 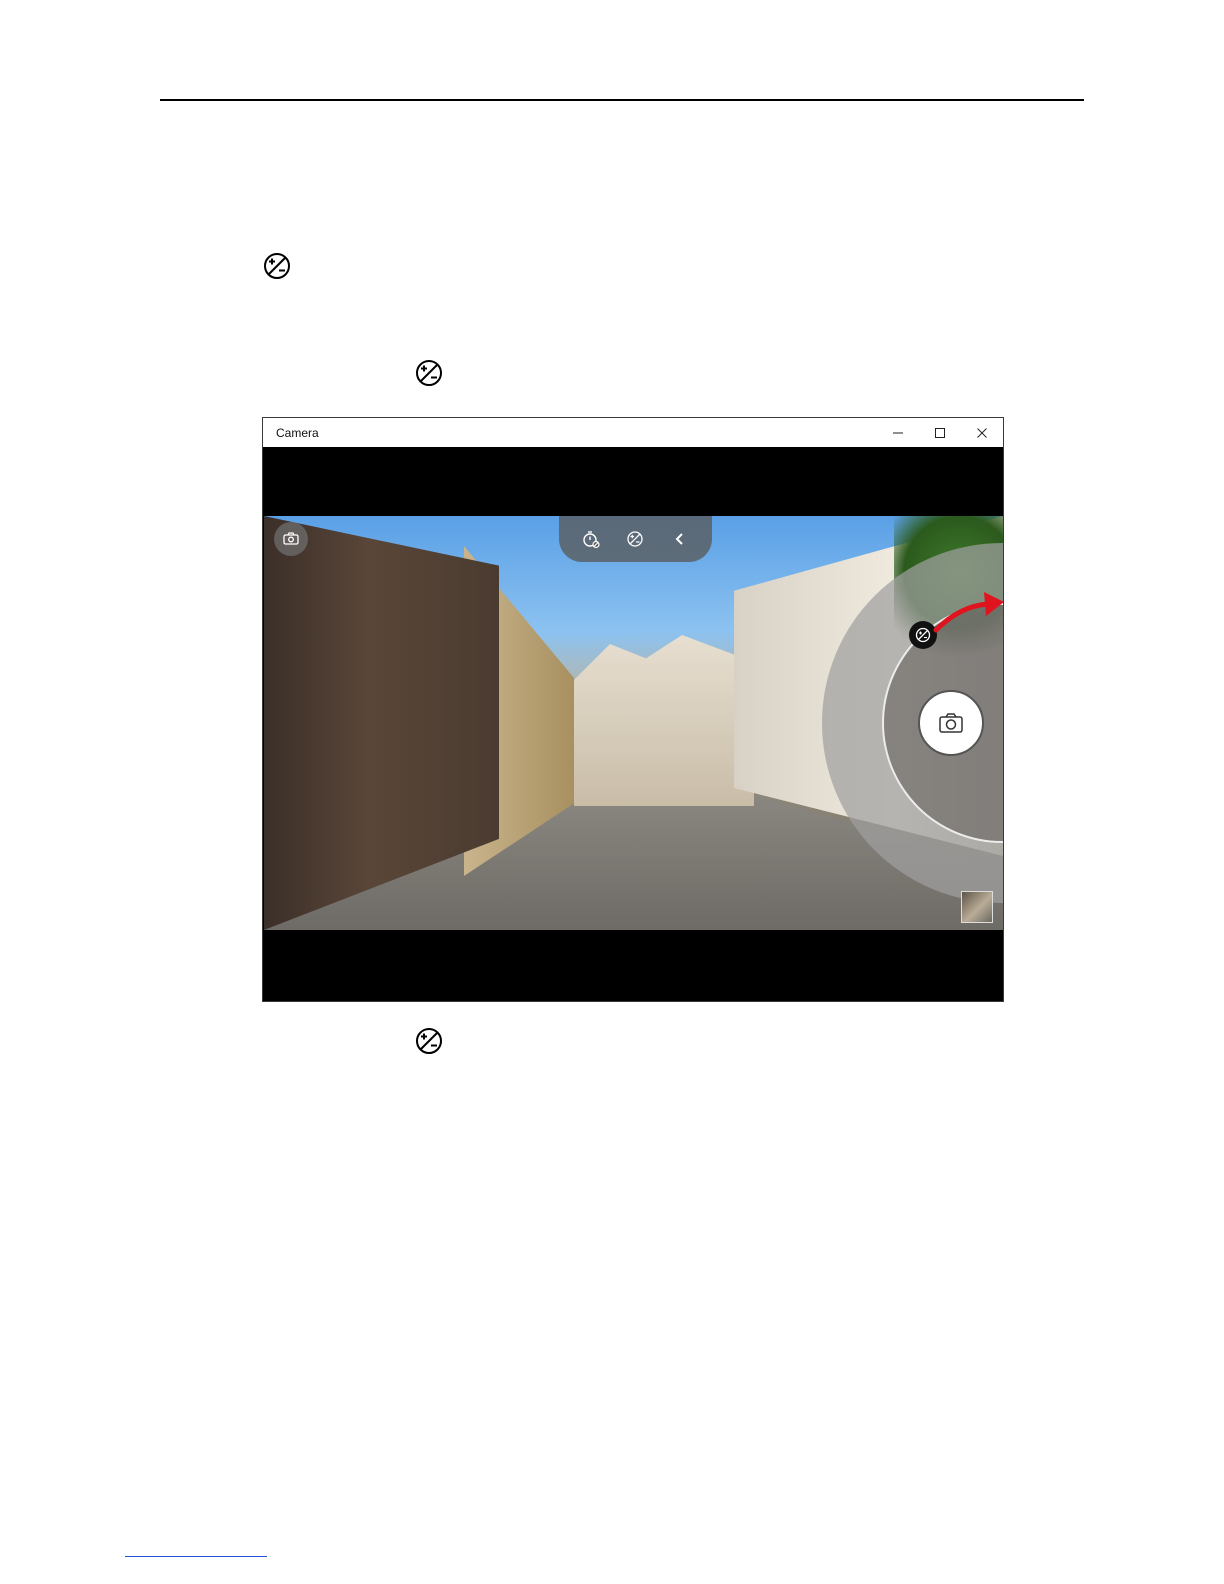 What do you see at coordinates (977, 907) in the screenshot?
I see `last-photo-thumbnail` at bounding box center [977, 907].